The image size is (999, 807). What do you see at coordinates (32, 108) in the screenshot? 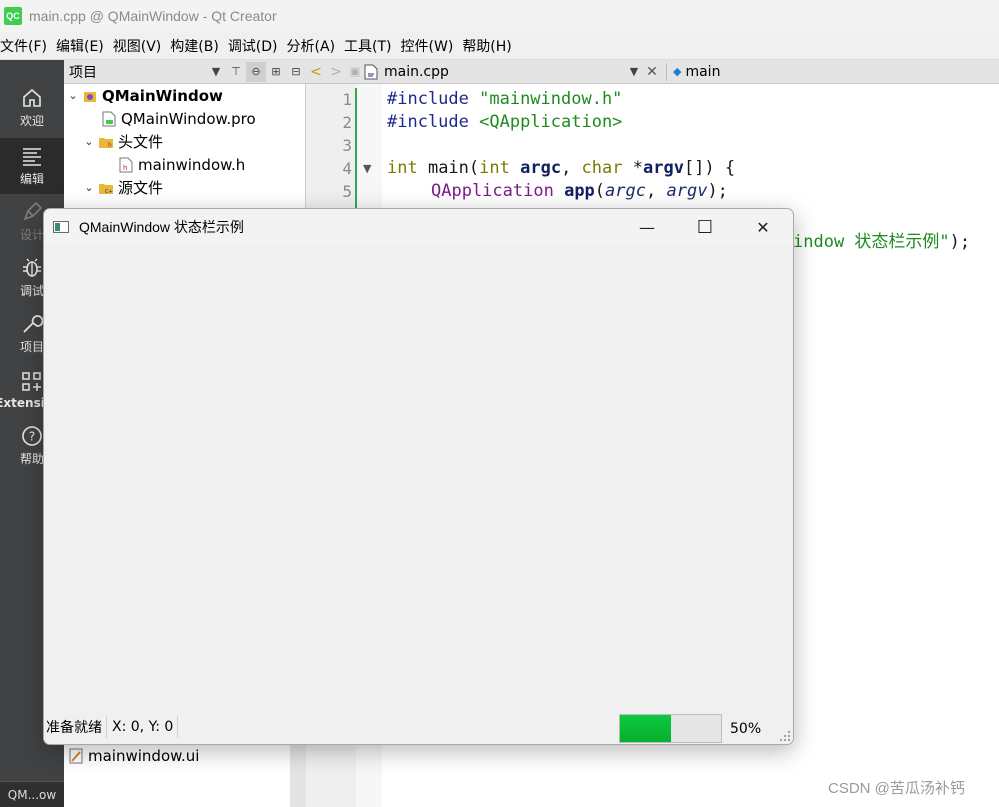
I see `mode-welcome: 欢迎` at bounding box center [32, 108].